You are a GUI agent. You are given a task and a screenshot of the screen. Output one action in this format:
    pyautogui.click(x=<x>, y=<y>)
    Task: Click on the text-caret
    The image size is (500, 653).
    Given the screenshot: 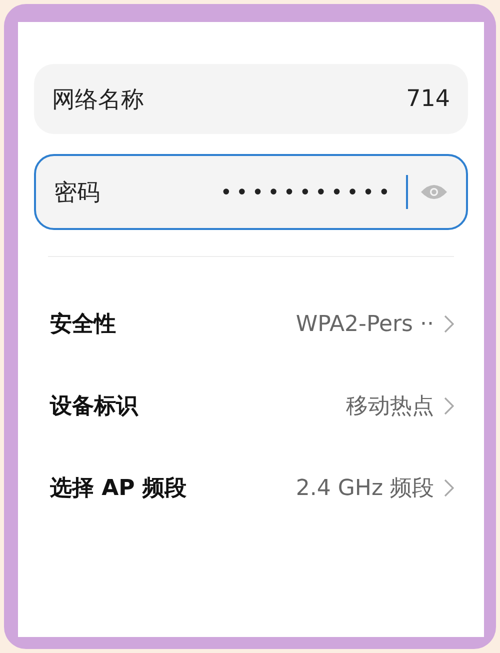 What is the action you would take?
    pyautogui.click(x=407, y=192)
    